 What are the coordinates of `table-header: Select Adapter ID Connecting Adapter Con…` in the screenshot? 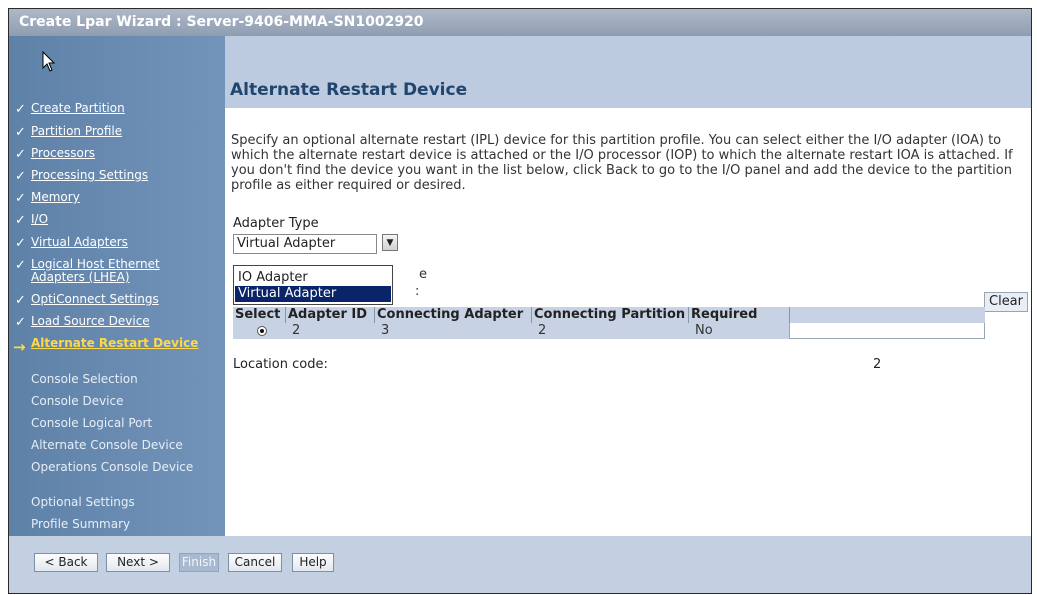 It's located at (609, 315).